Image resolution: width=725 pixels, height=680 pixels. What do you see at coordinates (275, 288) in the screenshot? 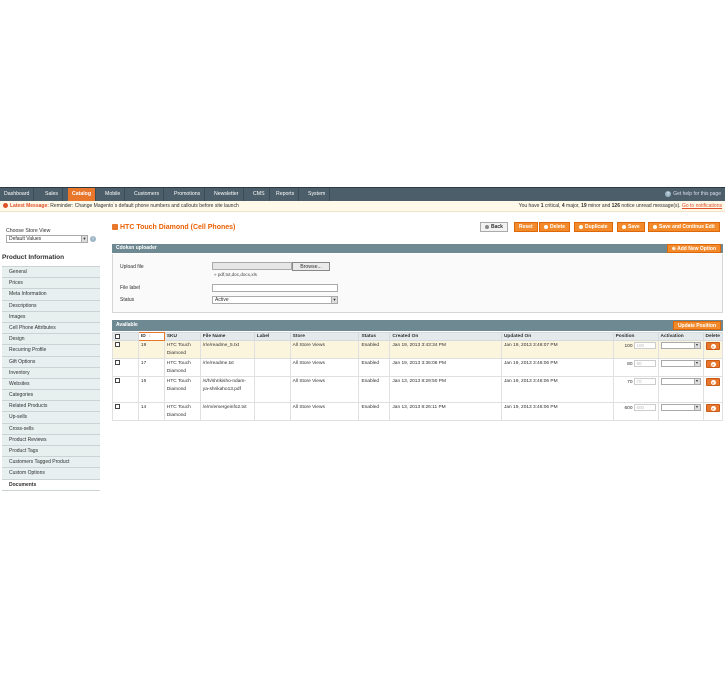
I see `file-label-input` at bounding box center [275, 288].